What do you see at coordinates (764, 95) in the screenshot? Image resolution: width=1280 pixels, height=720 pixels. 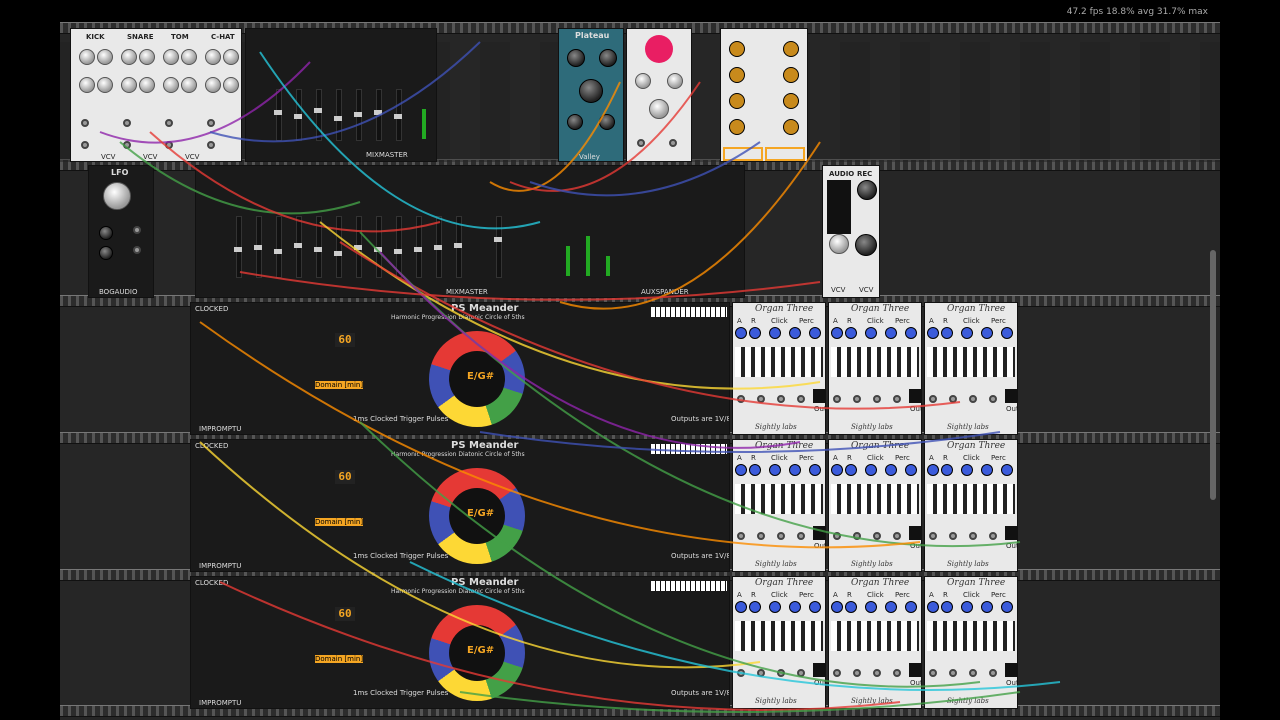 I see `effects-module` at bounding box center [764, 95].